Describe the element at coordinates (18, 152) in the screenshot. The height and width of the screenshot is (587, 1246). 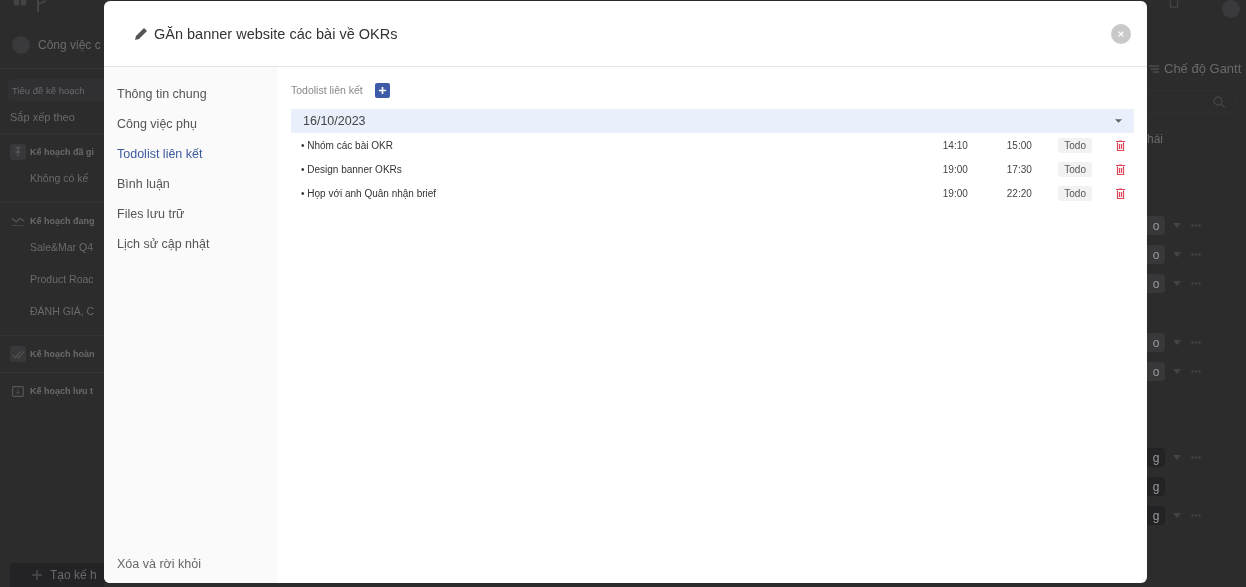
I see `pinned-plan-icon` at that location.